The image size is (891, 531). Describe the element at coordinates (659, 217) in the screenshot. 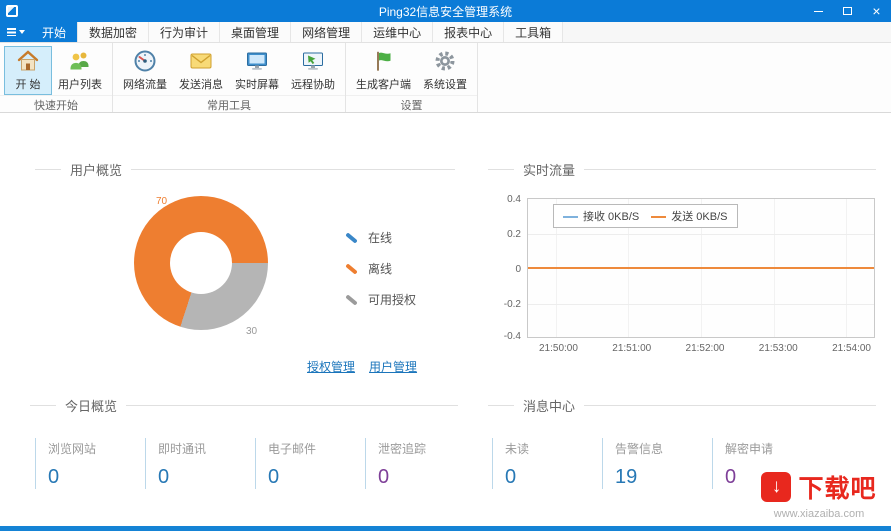

I see `send-line-icon` at that location.